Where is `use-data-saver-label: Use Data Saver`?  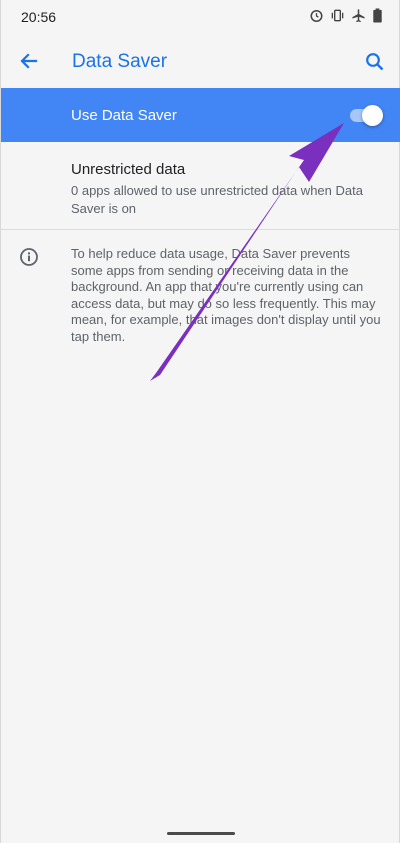 use-data-saver-label: Use Data Saver is located at coordinates (124, 115).